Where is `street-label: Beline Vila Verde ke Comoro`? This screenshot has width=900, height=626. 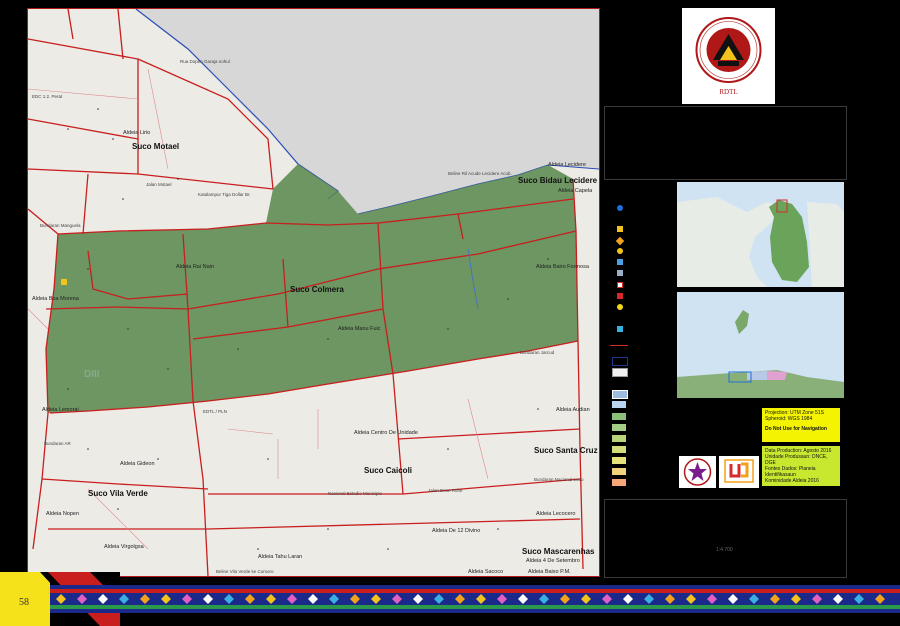 street-label: Beline Vila Verde ke Comoro is located at coordinates (245, 571).